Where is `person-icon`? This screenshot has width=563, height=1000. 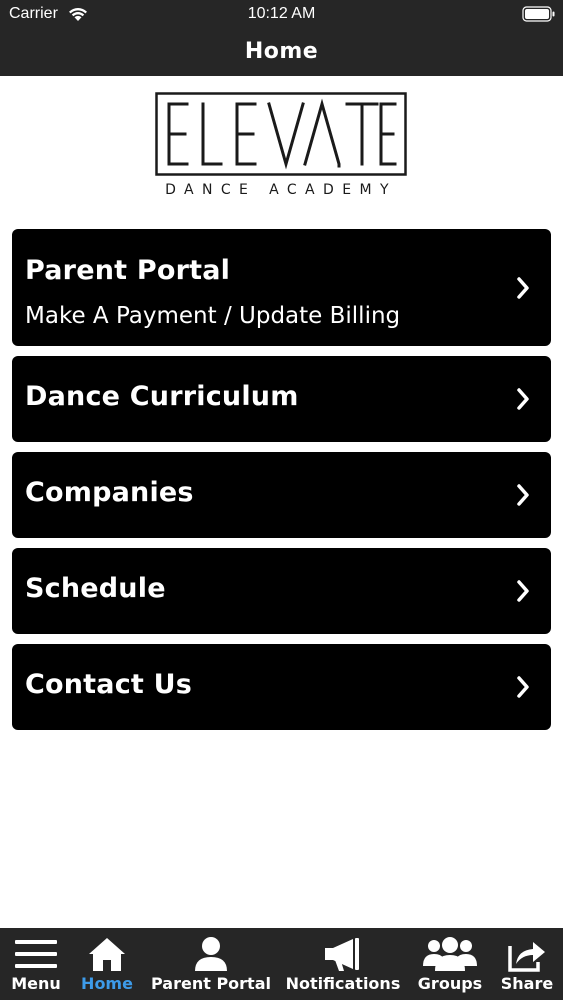
person-icon is located at coordinates (211, 954).